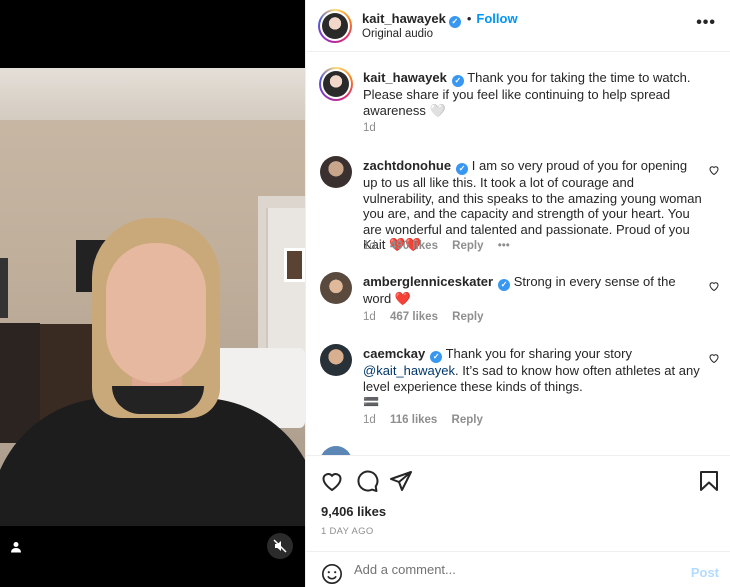  What do you see at coordinates (347, 531) in the screenshot?
I see `post-time: 1 DAY AGO` at bounding box center [347, 531].